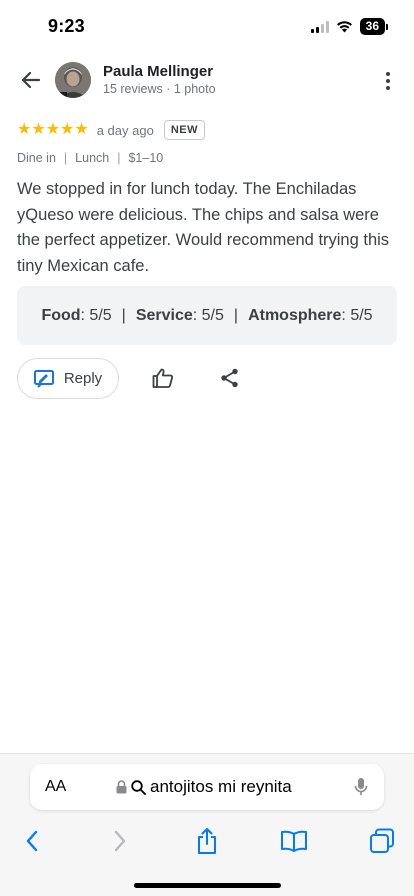  I want to click on browser-toolbar, so click(207, 840).